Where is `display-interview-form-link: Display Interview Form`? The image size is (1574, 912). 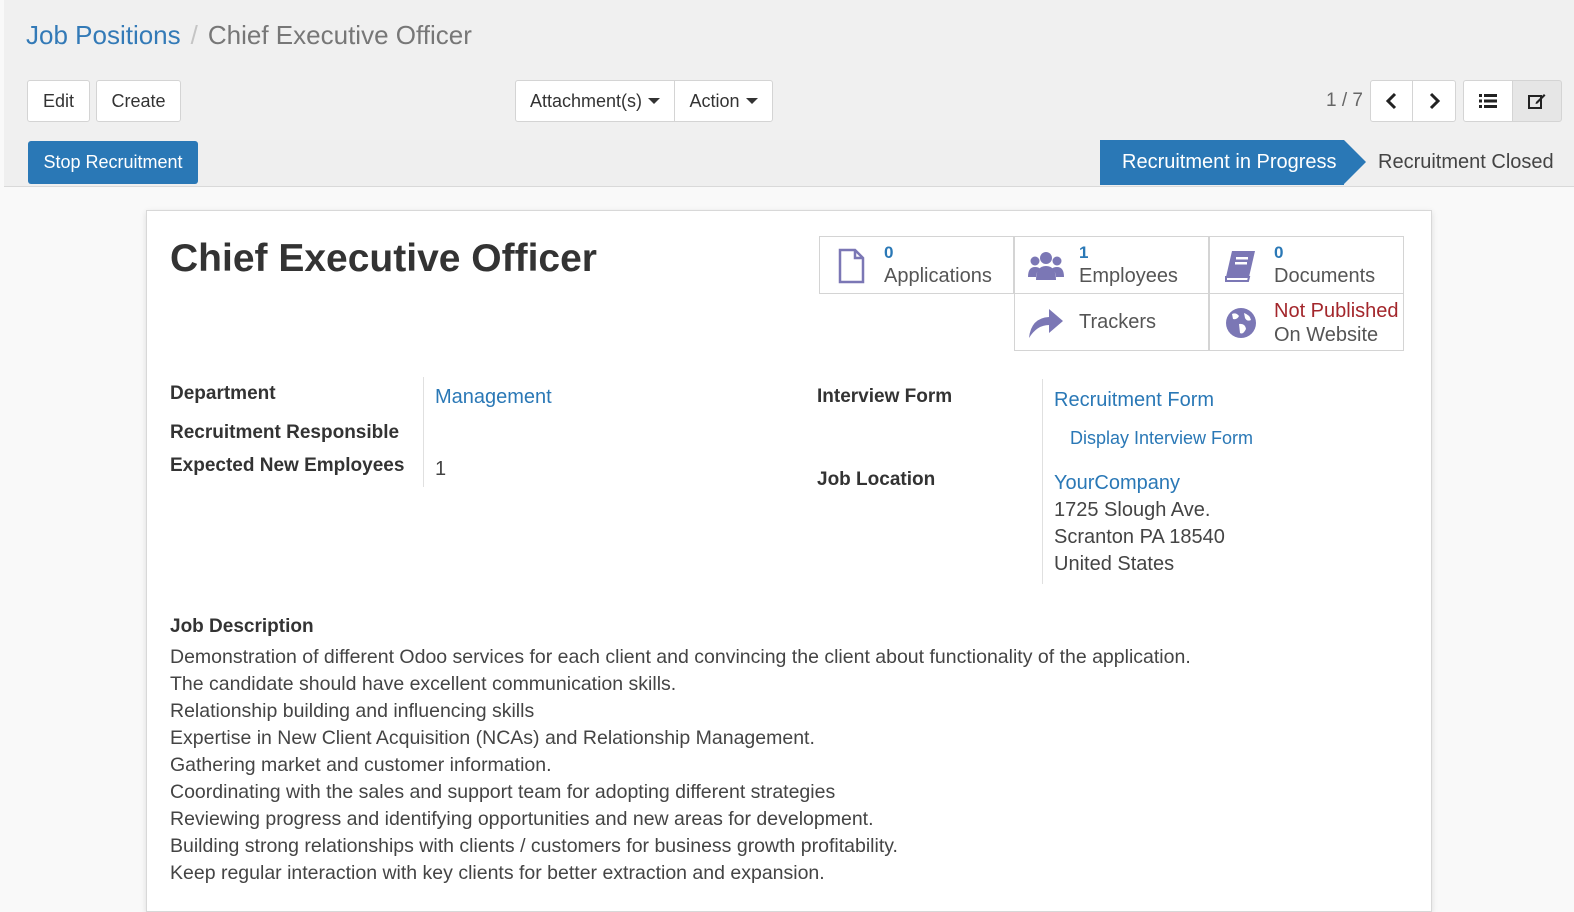
display-interview-form-link: Display Interview Form is located at coordinates (1161, 438).